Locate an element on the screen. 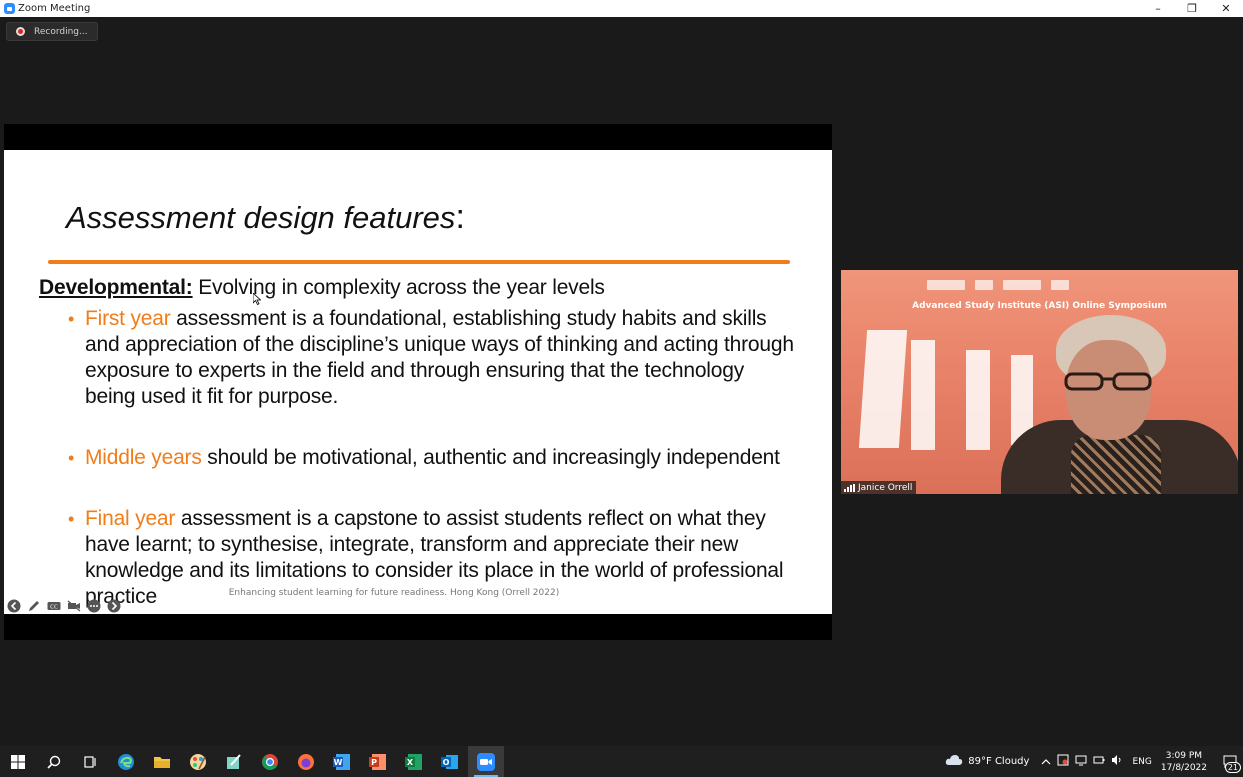 This screenshot has width=1243, height=777. battery-icon is located at coordinates (1099, 762).